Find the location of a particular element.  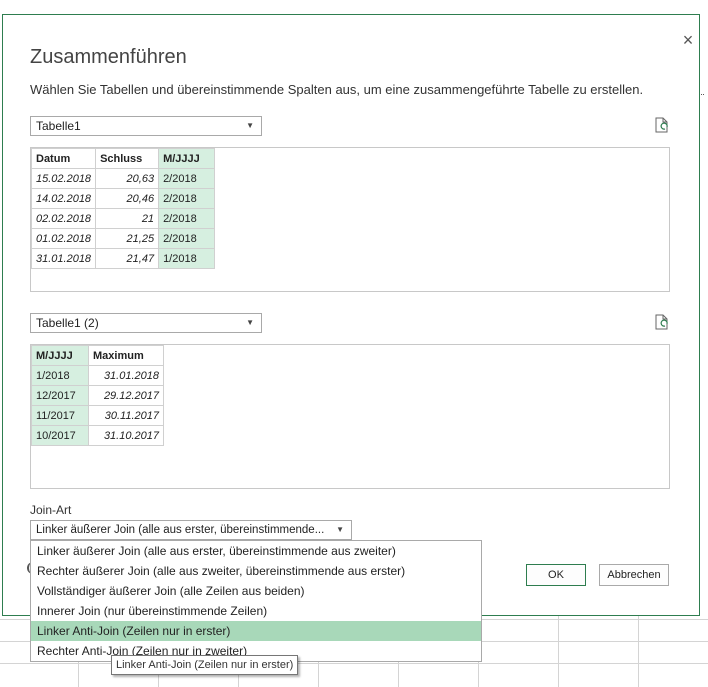

table-cell: 20,63 is located at coordinates (127, 178).